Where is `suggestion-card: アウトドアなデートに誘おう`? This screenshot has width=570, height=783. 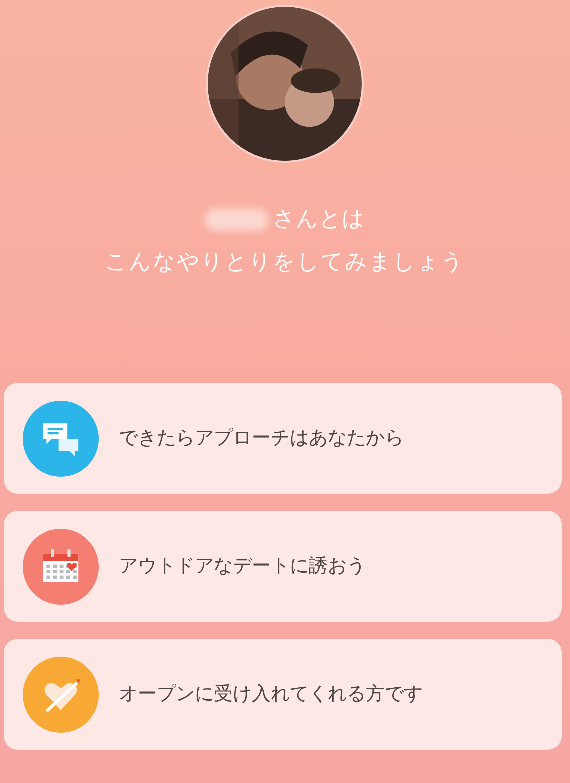 suggestion-card: アウトドアなデートに誘おう is located at coordinates (283, 566).